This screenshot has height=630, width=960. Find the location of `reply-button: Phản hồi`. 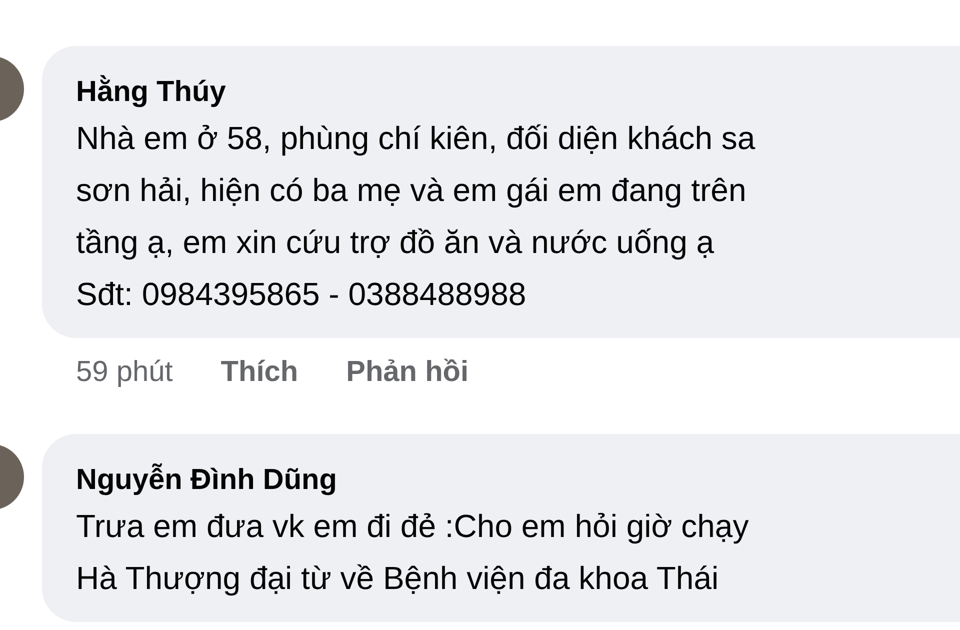

reply-button: Phản hồi is located at coordinates (407, 372).